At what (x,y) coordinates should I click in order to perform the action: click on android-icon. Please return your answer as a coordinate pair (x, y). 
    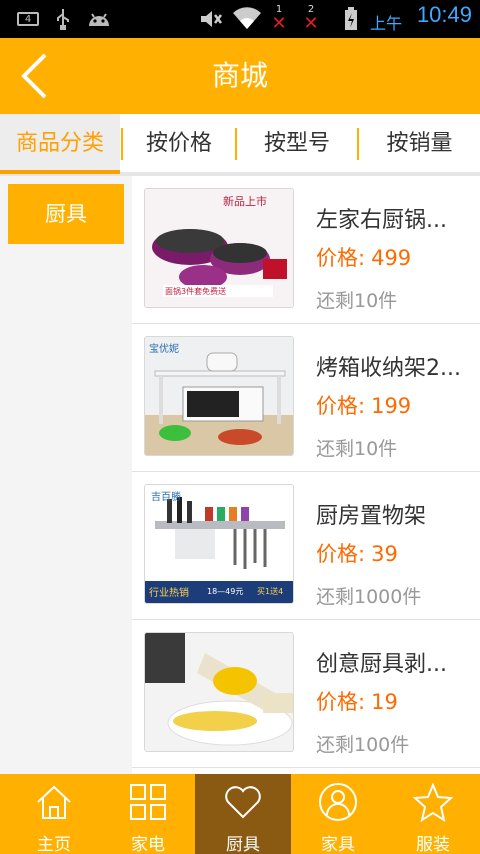
    Looking at the image, I should click on (99, 19).